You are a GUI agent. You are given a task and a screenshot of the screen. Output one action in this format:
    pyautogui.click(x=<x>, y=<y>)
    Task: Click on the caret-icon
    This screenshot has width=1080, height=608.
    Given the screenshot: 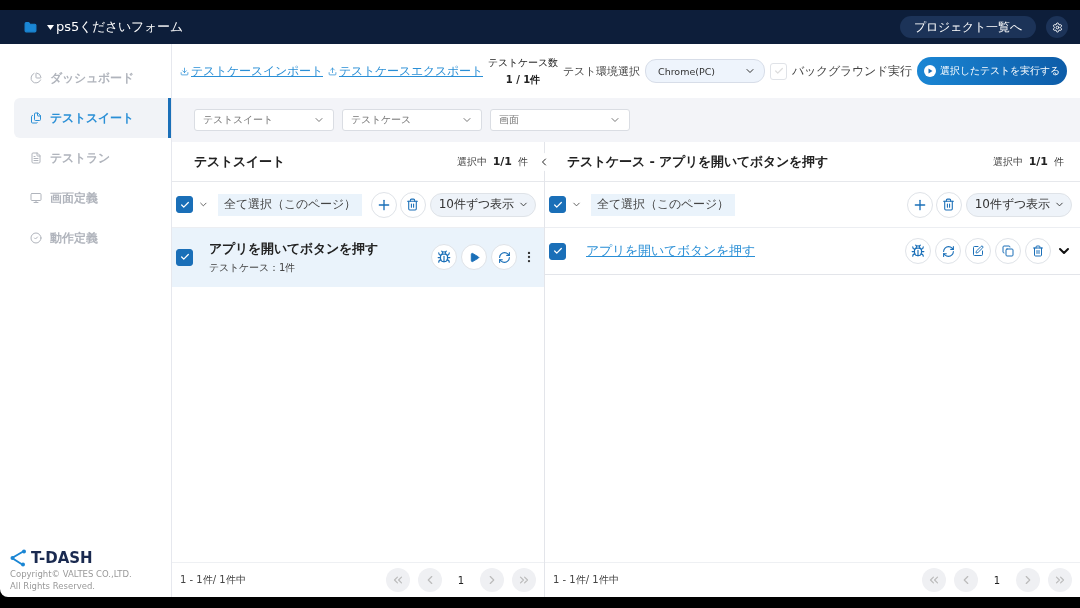 What is the action you would take?
    pyautogui.click(x=50, y=27)
    